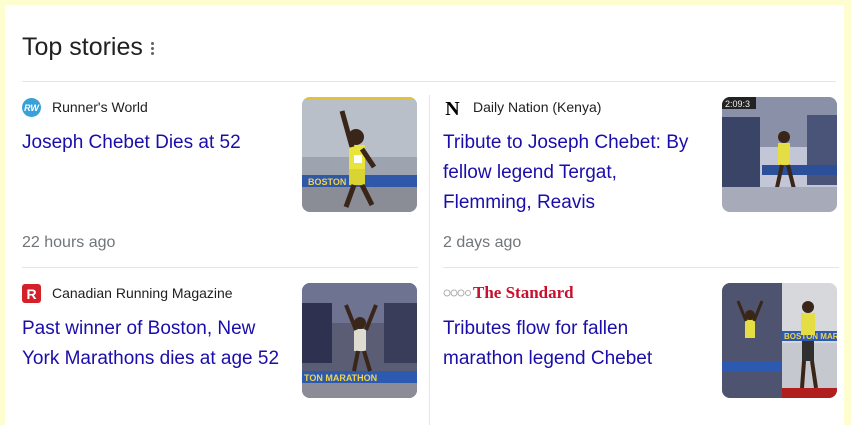 Image resolution: width=851 pixels, height=425 pixels. I want to click on story-headline: Joseph Chebet Dies at 52, so click(153, 143).